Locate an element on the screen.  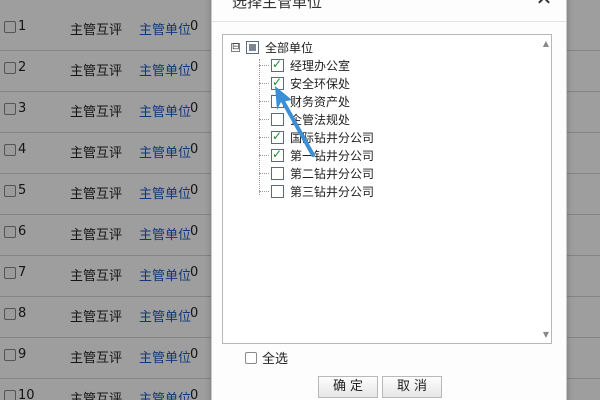
tree-item: 第二钻井分公司 is located at coordinates (316, 173).